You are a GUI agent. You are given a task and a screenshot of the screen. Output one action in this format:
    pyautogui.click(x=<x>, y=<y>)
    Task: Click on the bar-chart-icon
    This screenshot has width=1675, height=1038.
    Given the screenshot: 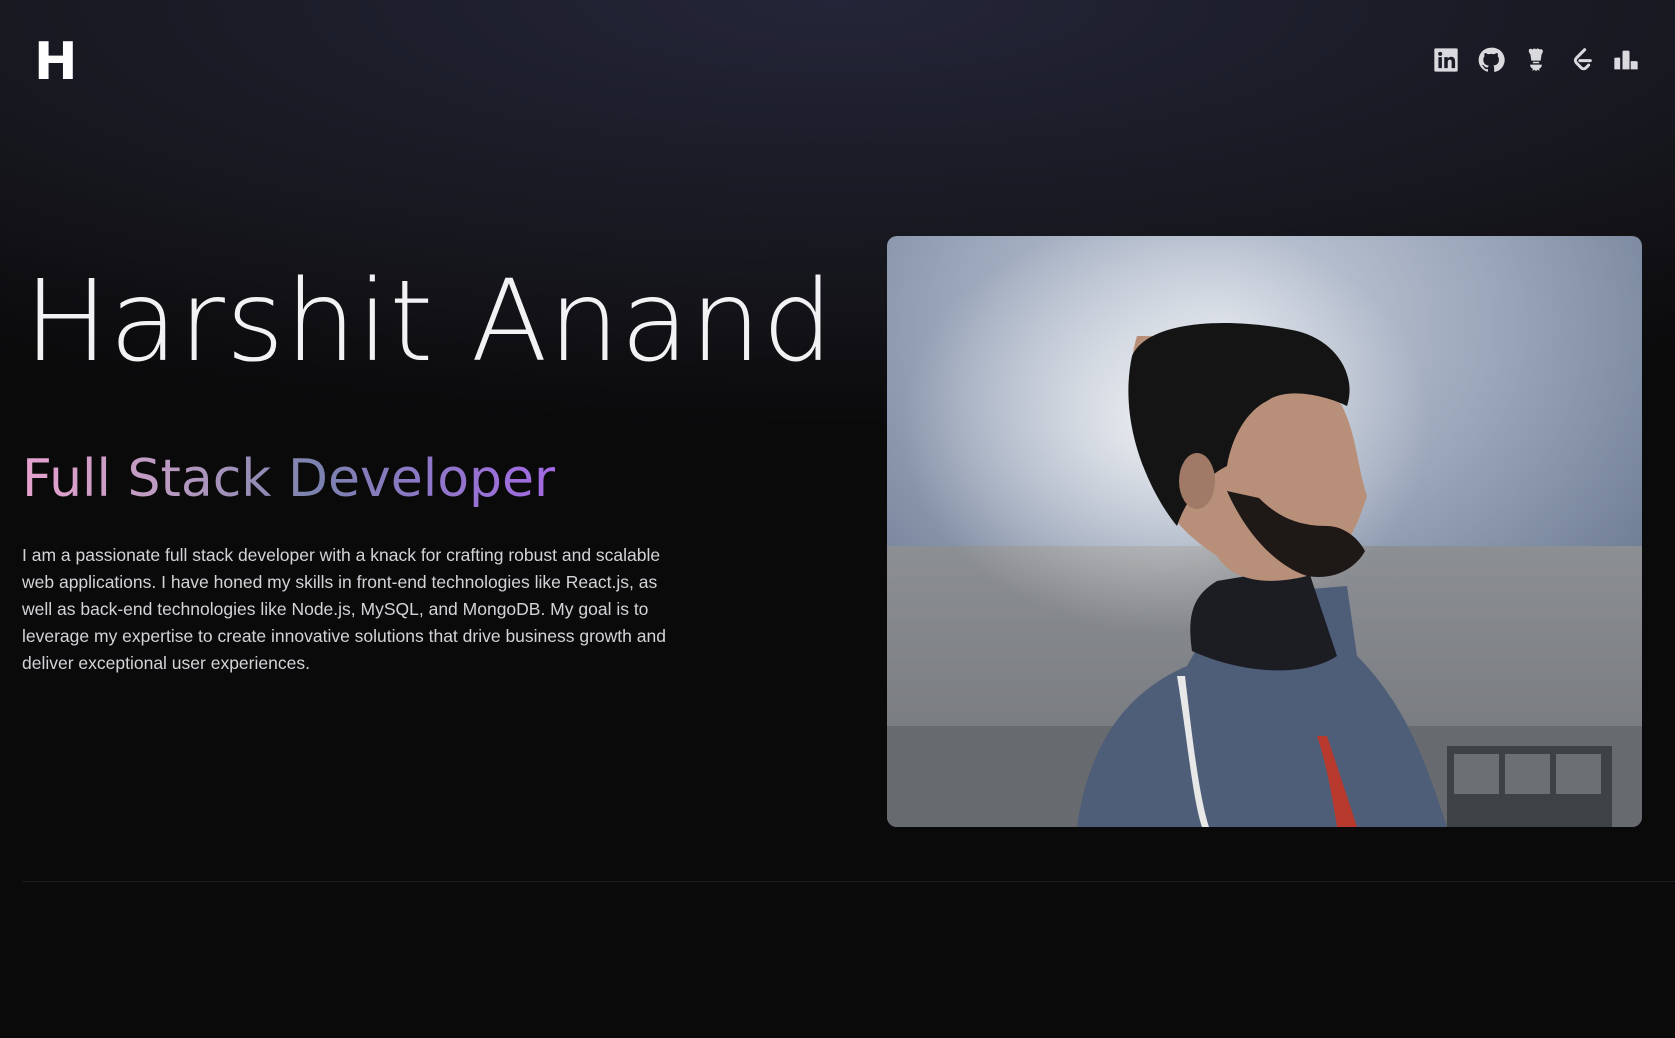 What is the action you would take?
    pyautogui.click(x=1625, y=59)
    